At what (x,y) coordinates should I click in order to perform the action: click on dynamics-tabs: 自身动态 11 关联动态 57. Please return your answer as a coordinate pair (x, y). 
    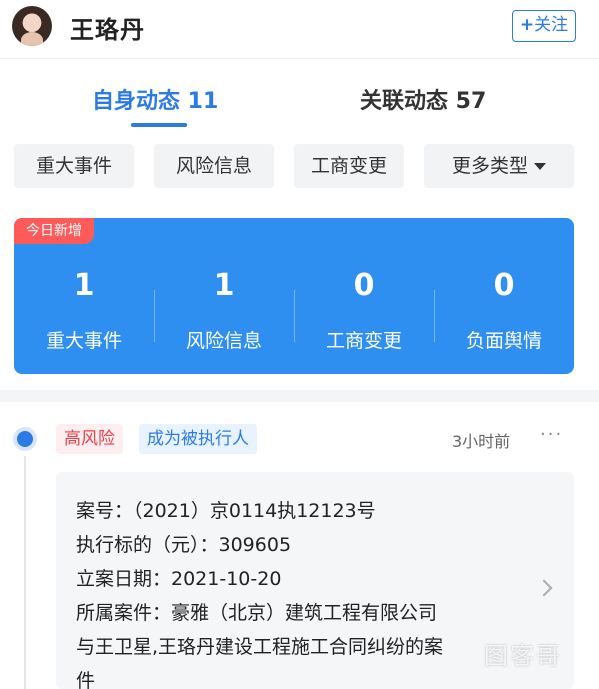
    Looking at the image, I should click on (299, 95).